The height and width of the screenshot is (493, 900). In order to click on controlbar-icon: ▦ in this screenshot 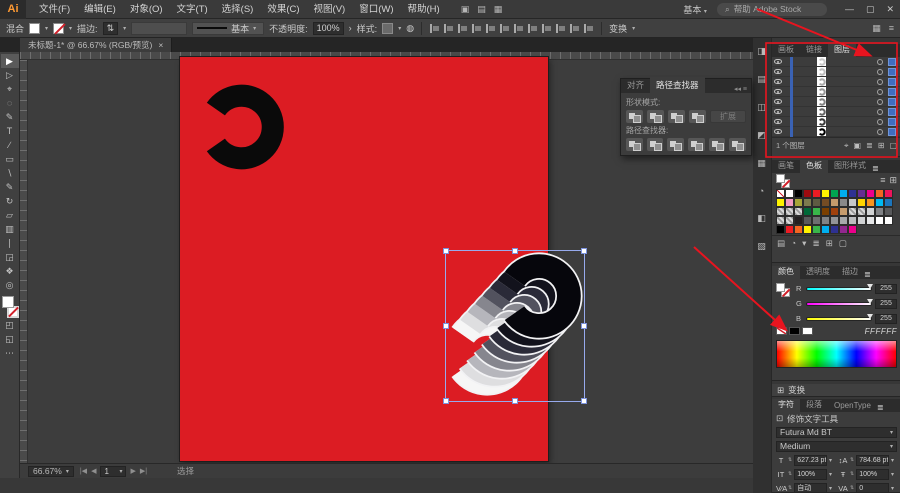, I will do `click(876, 28)`.